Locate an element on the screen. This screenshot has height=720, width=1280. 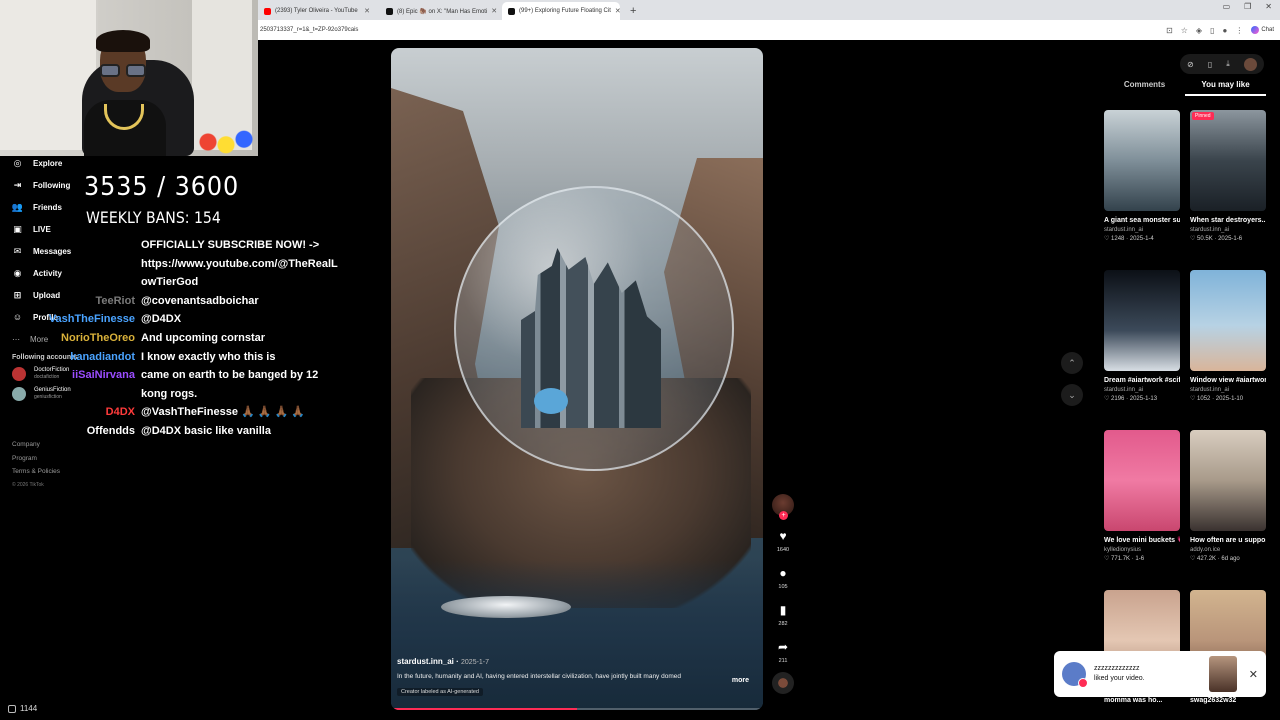
right-panel-tabs: Comments You may like is located at coordinates (1185, 88).